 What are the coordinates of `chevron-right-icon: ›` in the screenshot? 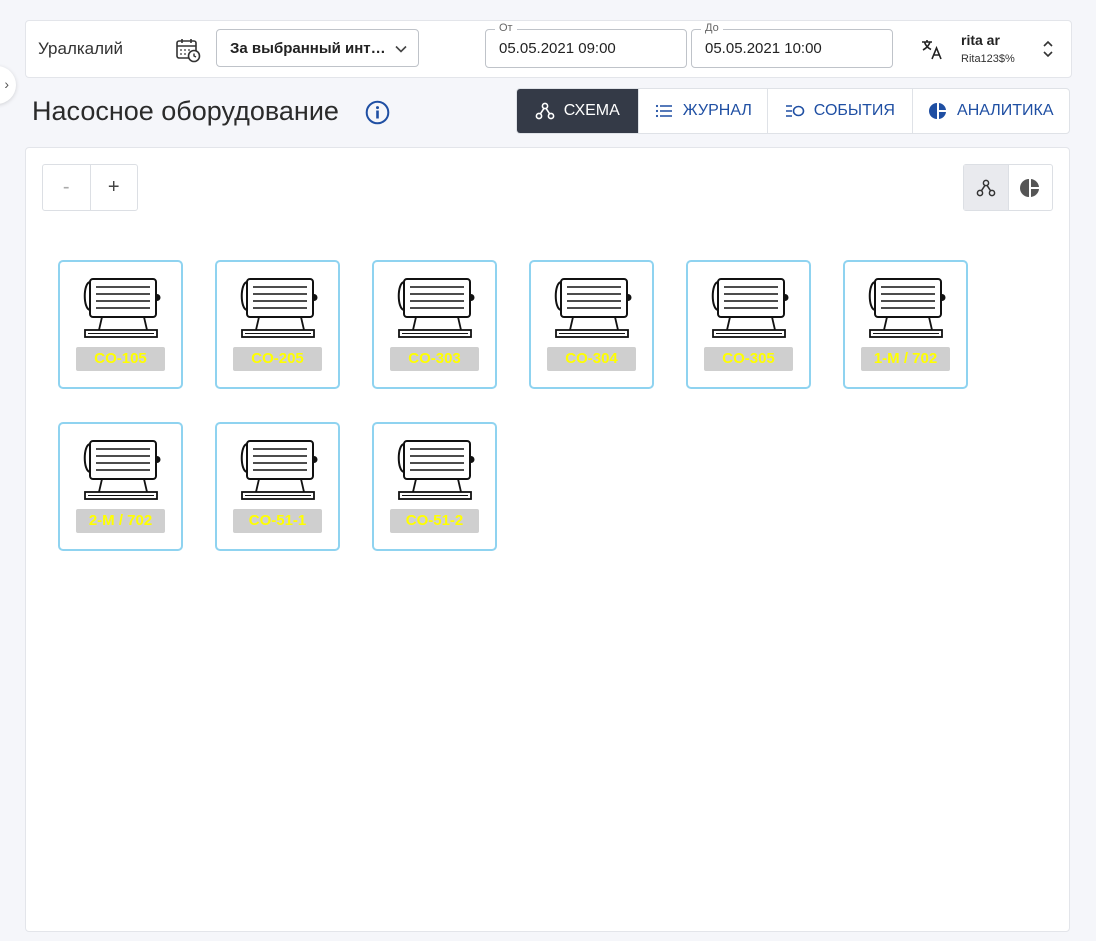 It's located at (6, 84).